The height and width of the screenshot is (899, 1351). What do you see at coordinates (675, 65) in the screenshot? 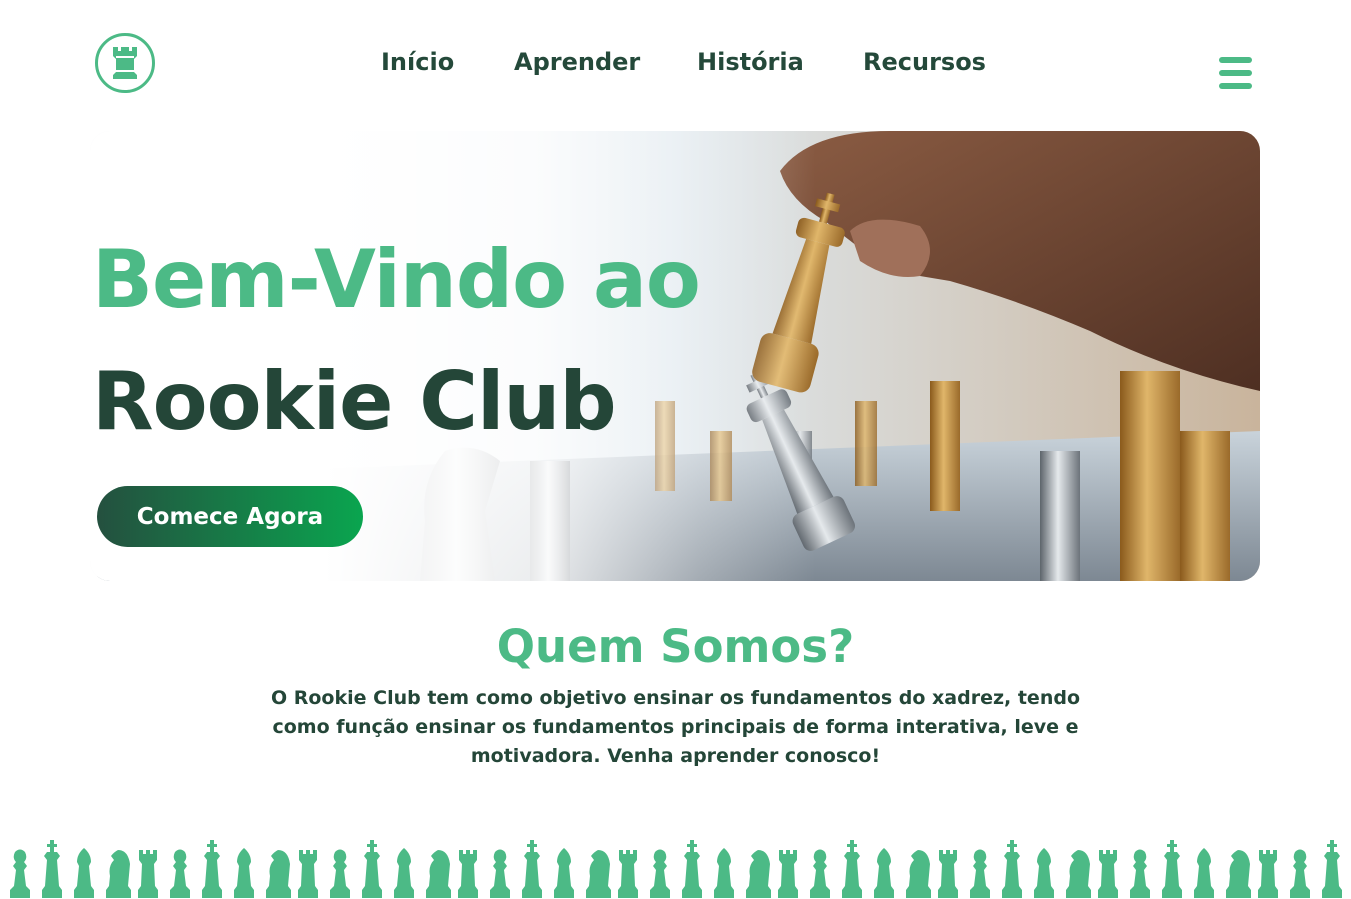
I see `main-nav: Início Aprender História Recursos` at bounding box center [675, 65].